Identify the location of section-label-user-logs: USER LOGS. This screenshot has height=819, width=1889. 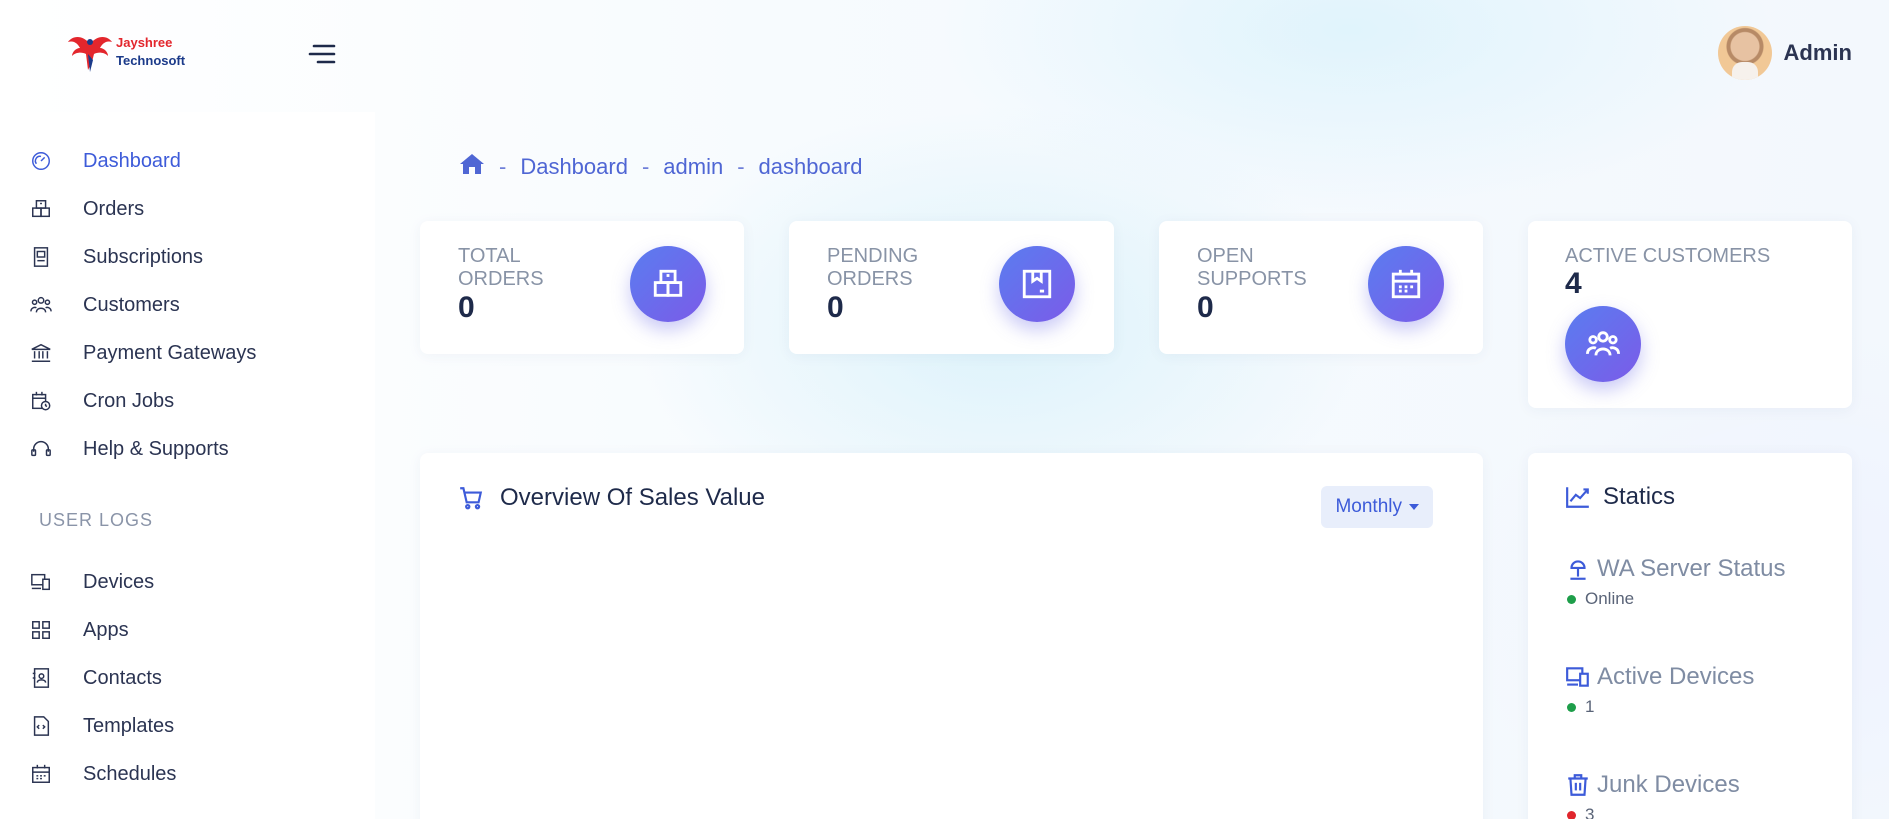
(96, 520).